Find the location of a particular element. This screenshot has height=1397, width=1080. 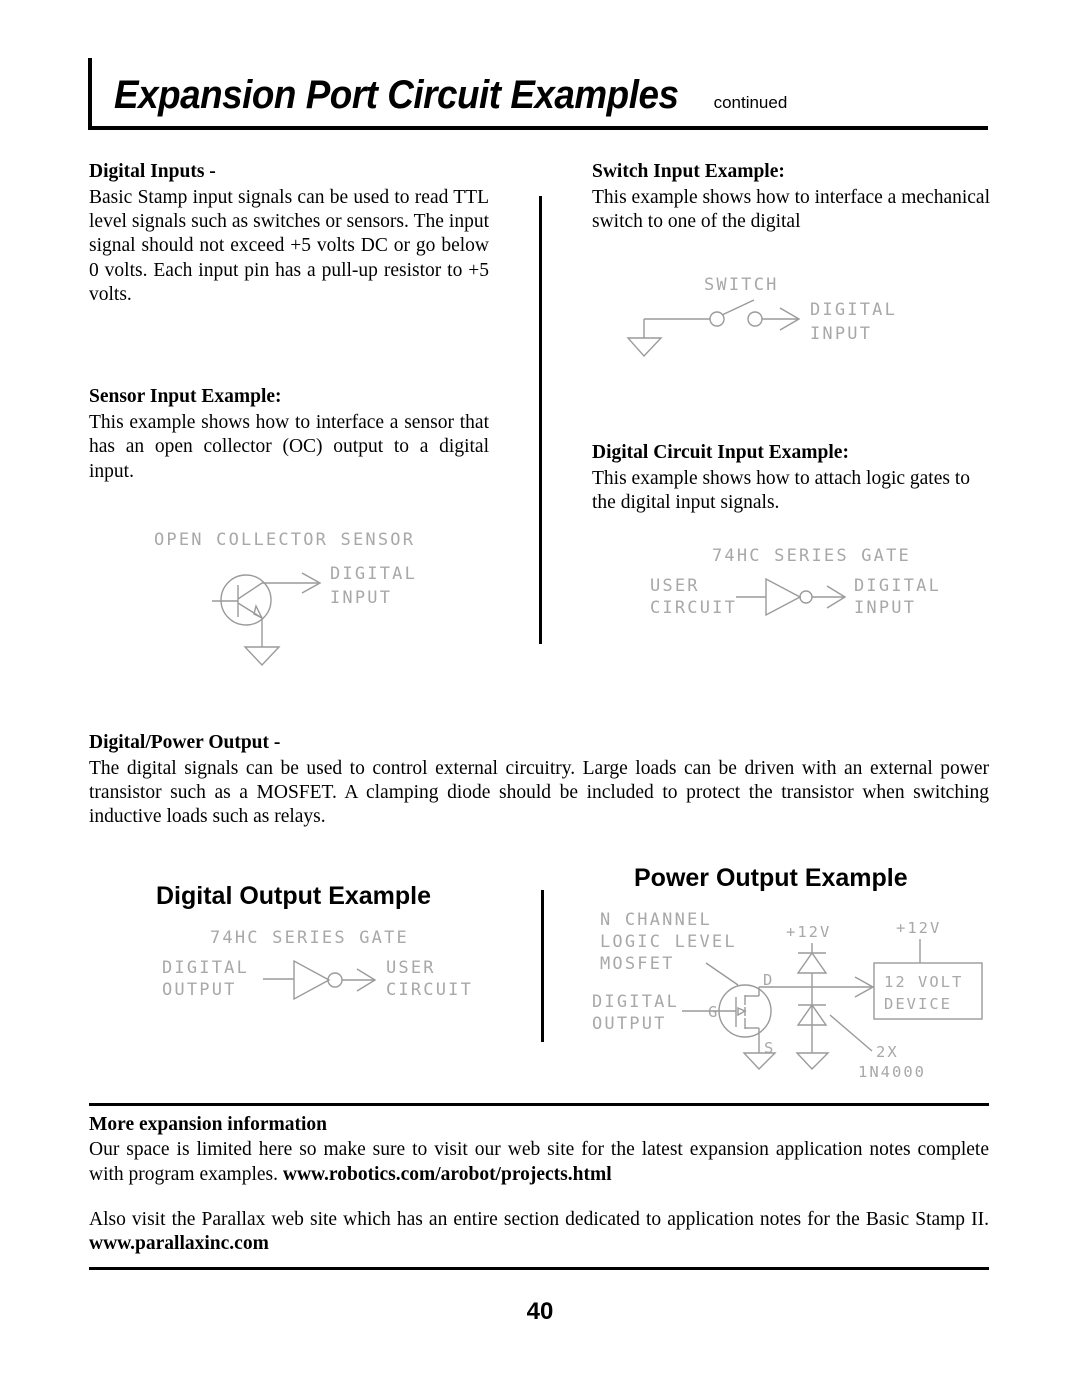

gate-schematic-title: 74HC SERIES GATE is located at coordinates (811, 556).